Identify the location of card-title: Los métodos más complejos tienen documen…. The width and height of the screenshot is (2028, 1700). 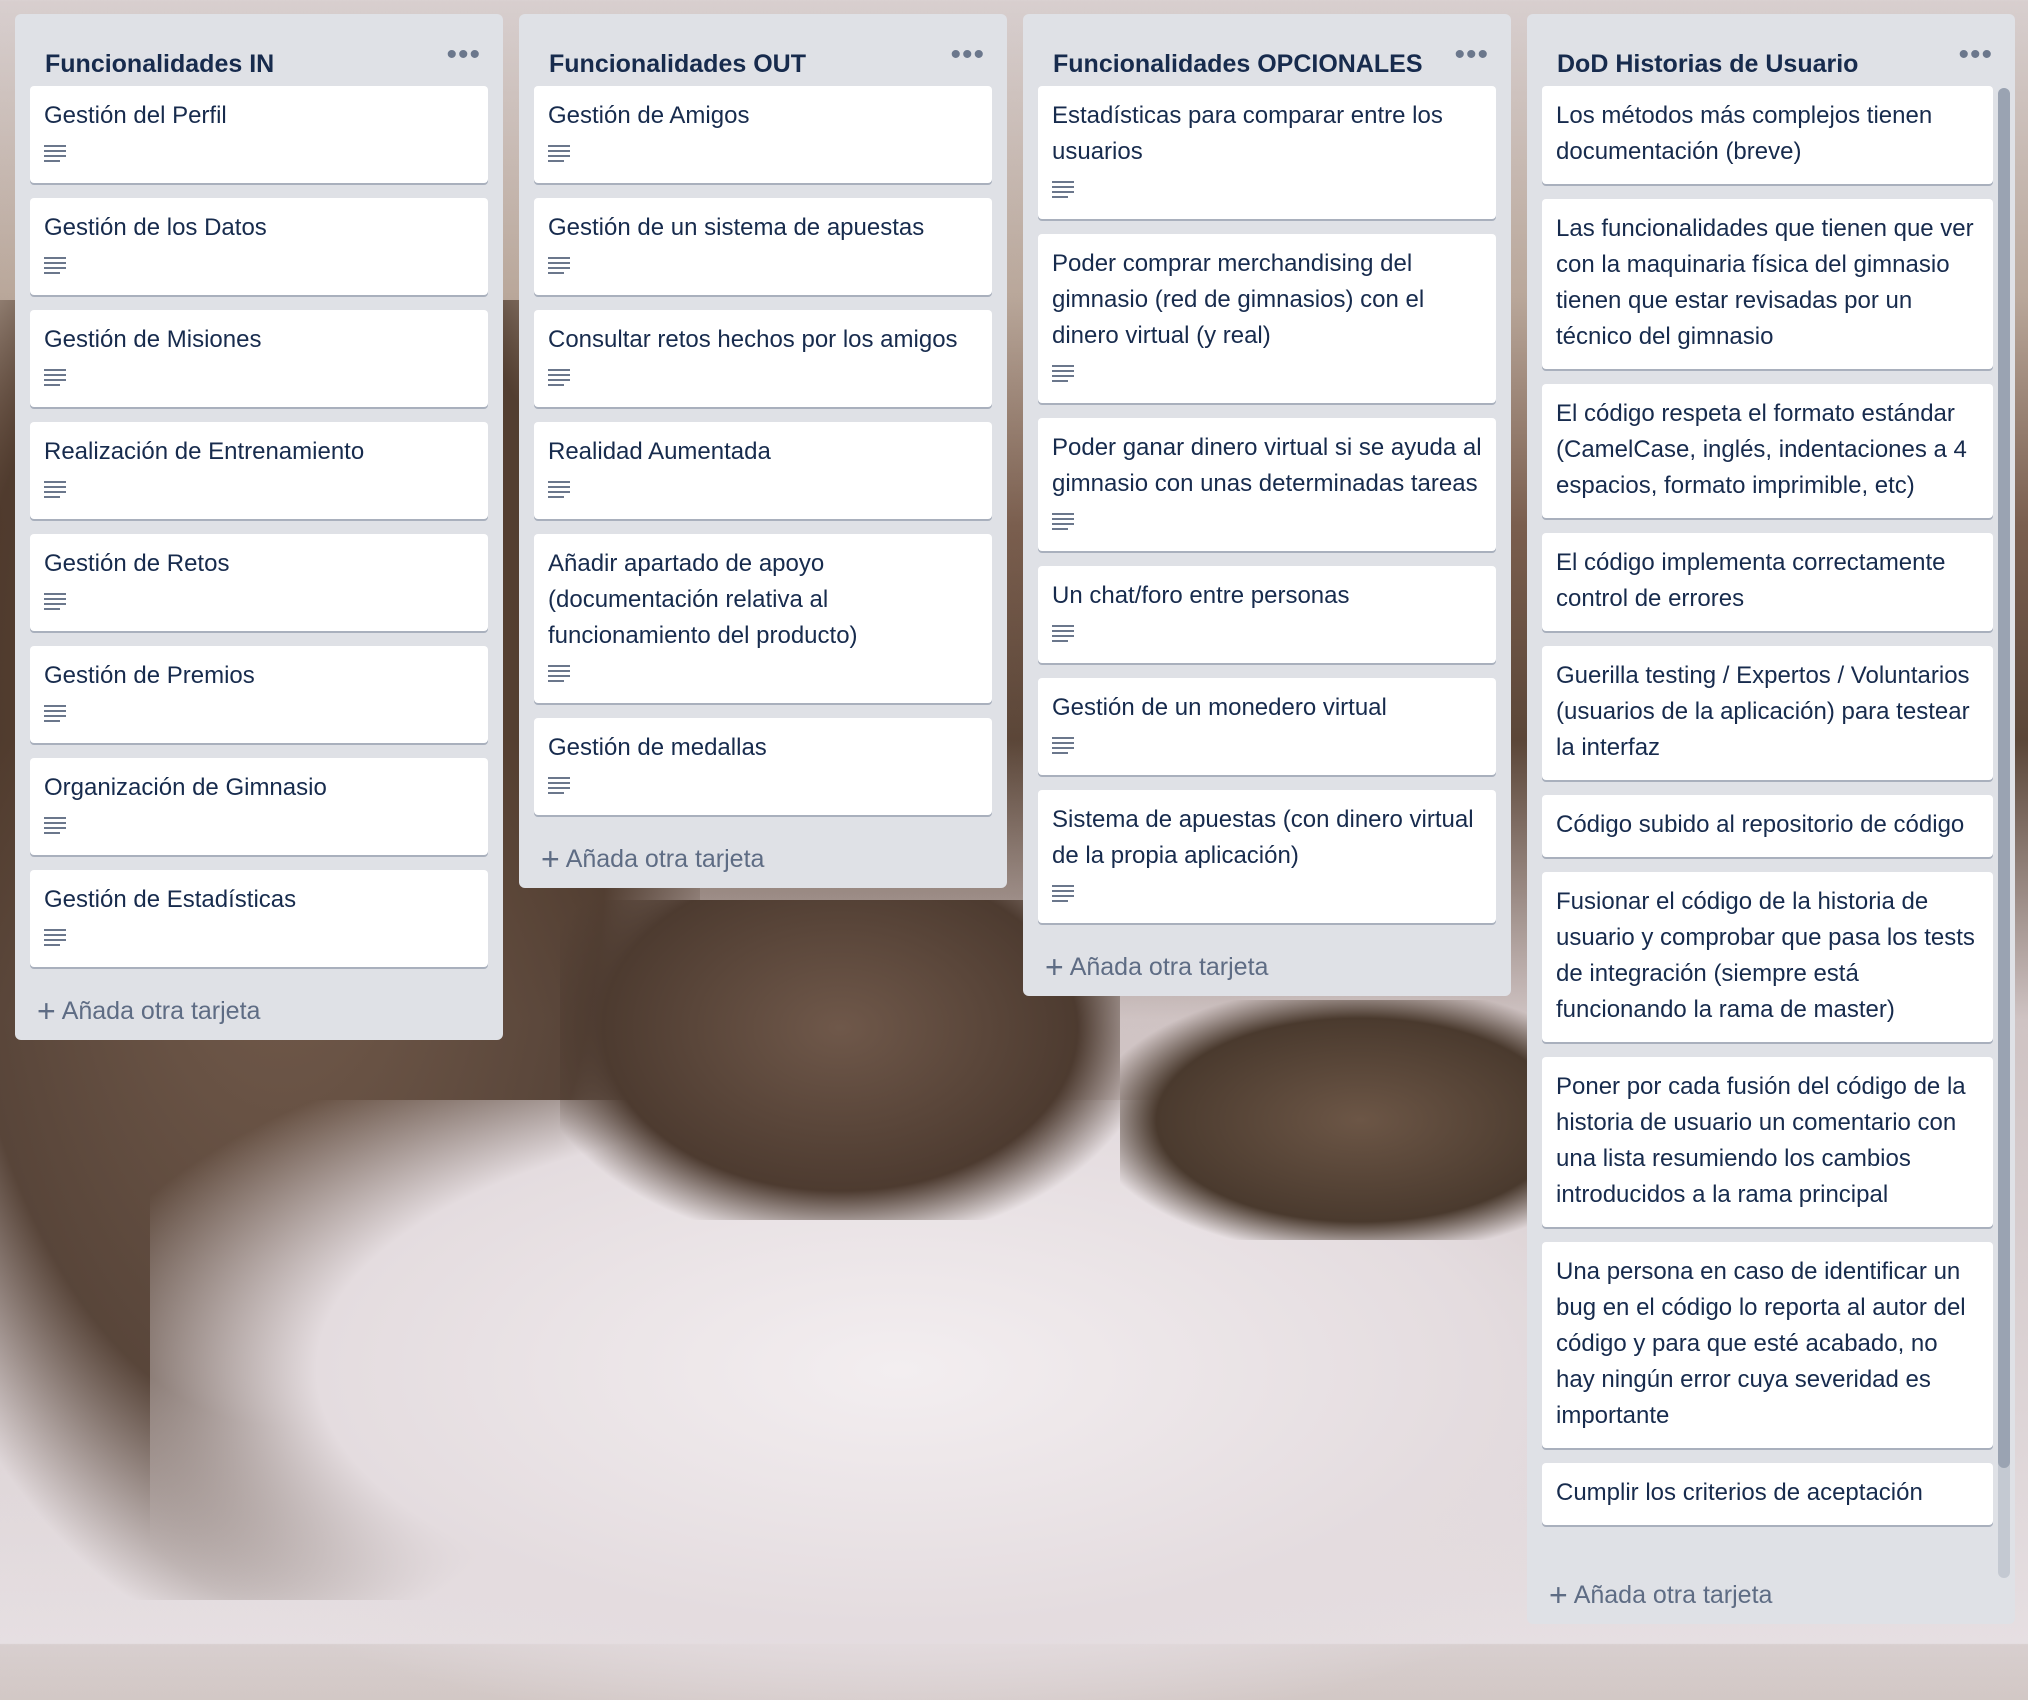
(1744, 133).